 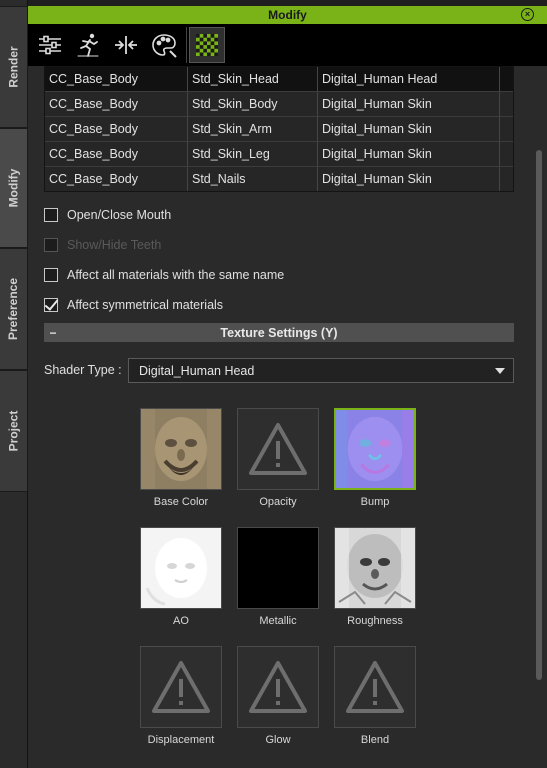 What do you see at coordinates (88, 45) in the screenshot?
I see `running-figure-icon` at bounding box center [88, 45].